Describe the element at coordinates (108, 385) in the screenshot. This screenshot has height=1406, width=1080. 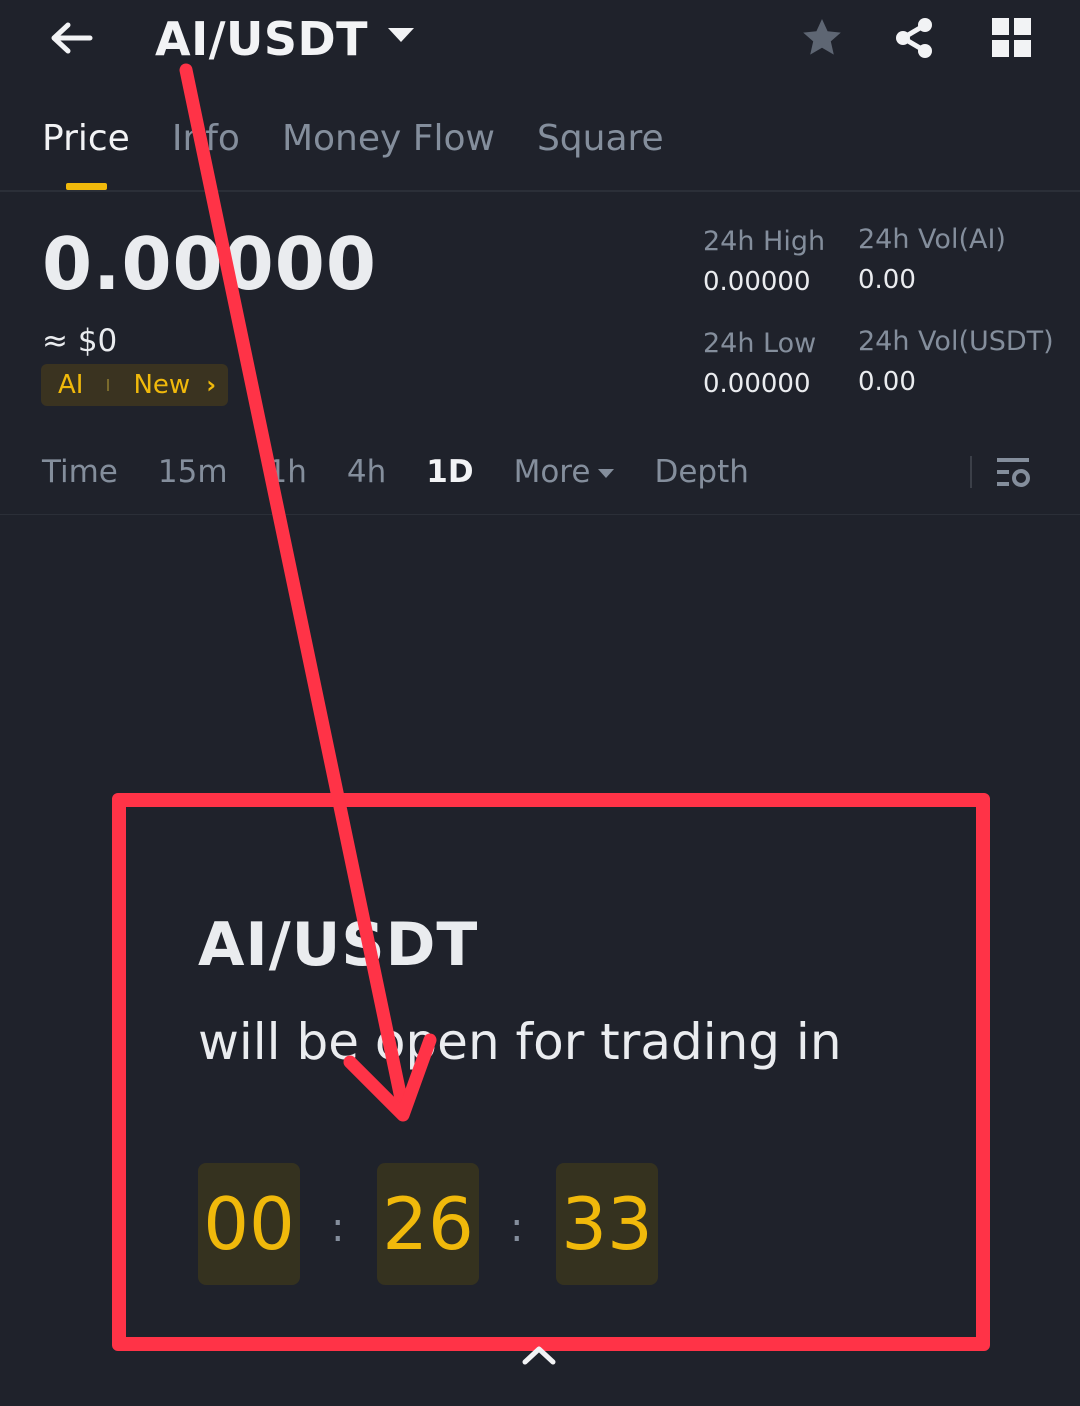
I see `tag-separator` at that location.